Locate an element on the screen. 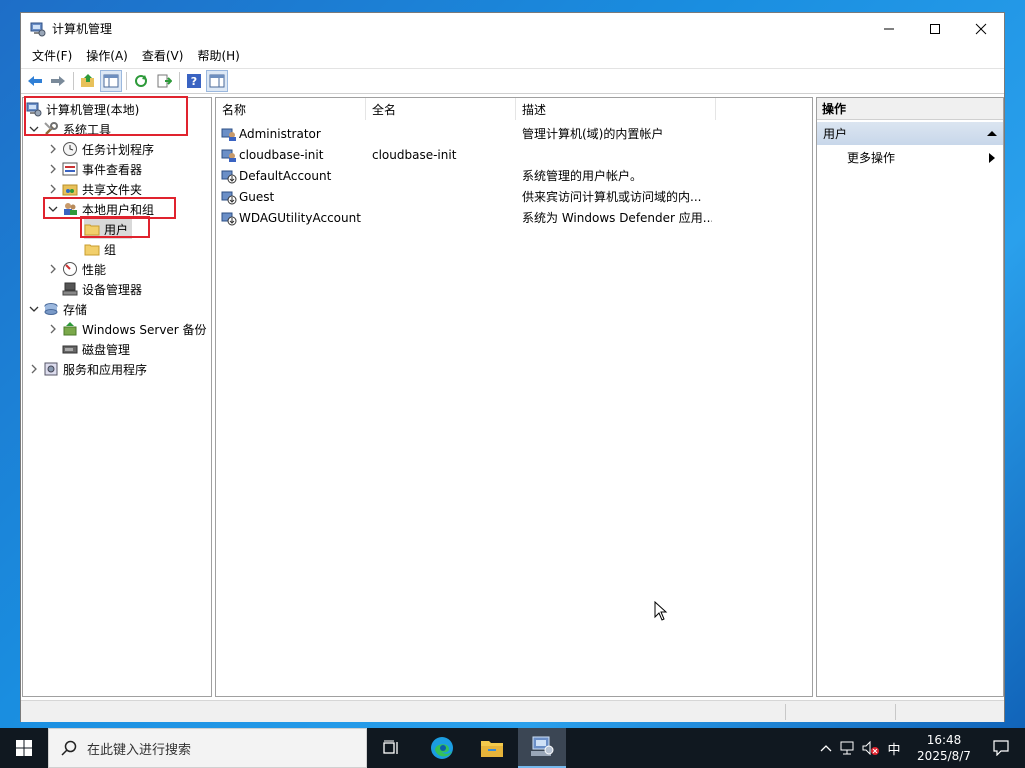  show-action-pane-button is located at coordinates (217, 81).